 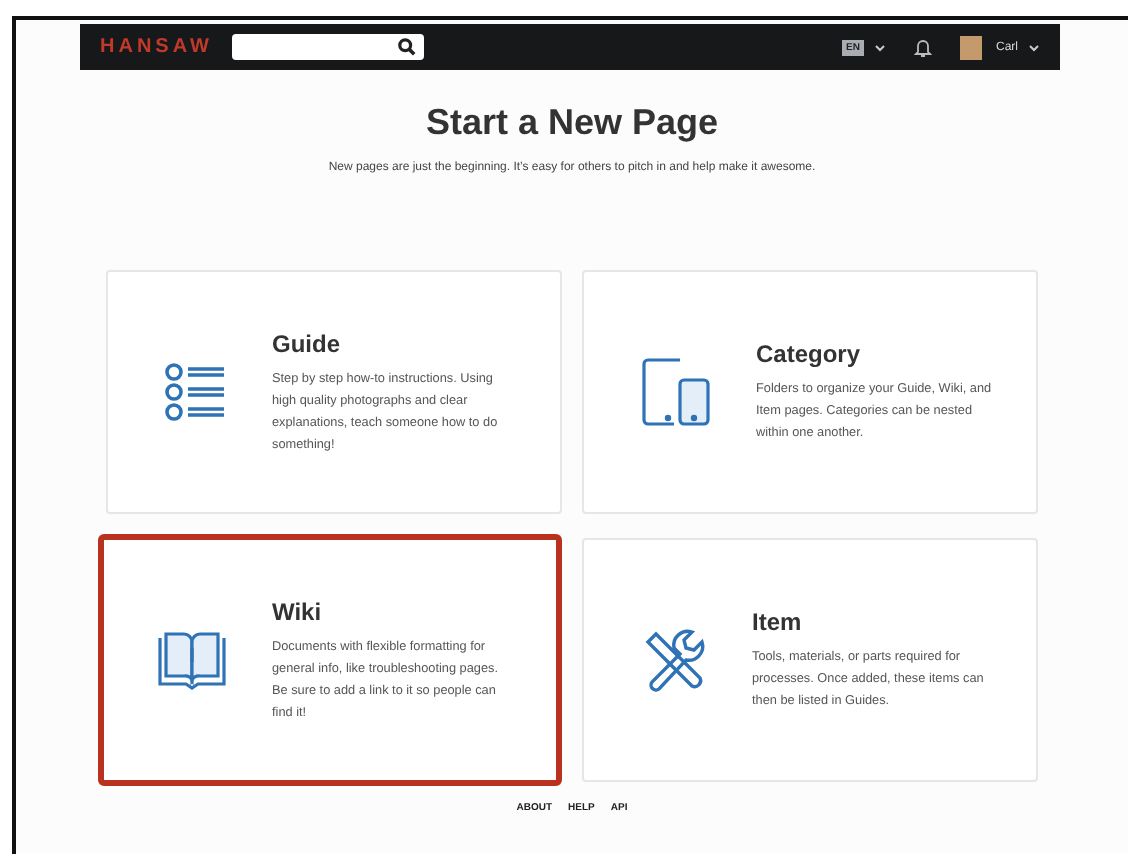 What do you see at coordinates (676, 392) in the screenshot?
I see `devices-icon` at bounding box center [676, 392].